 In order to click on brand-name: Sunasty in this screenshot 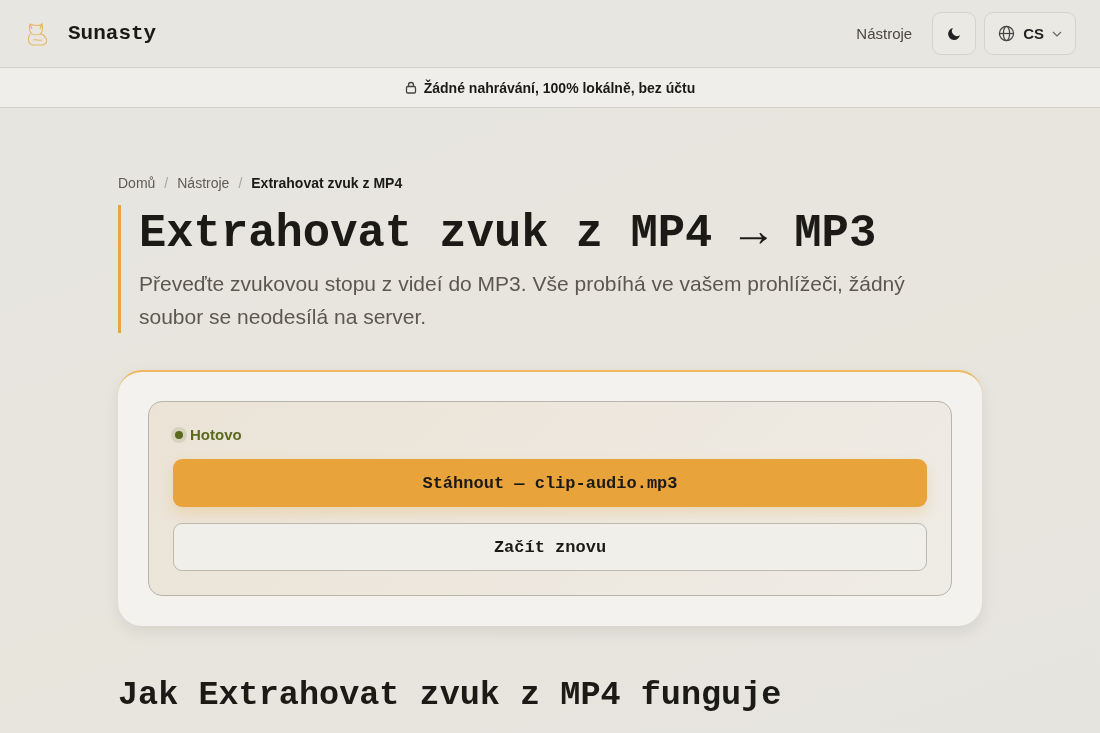, I will do `click(112, 33)`.